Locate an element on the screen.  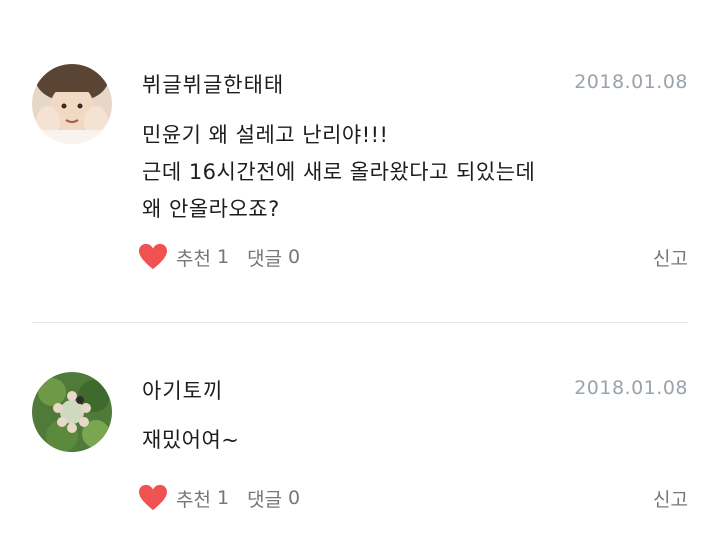
comment-body: 재밌어여~ is located at coordinates (402, 440).